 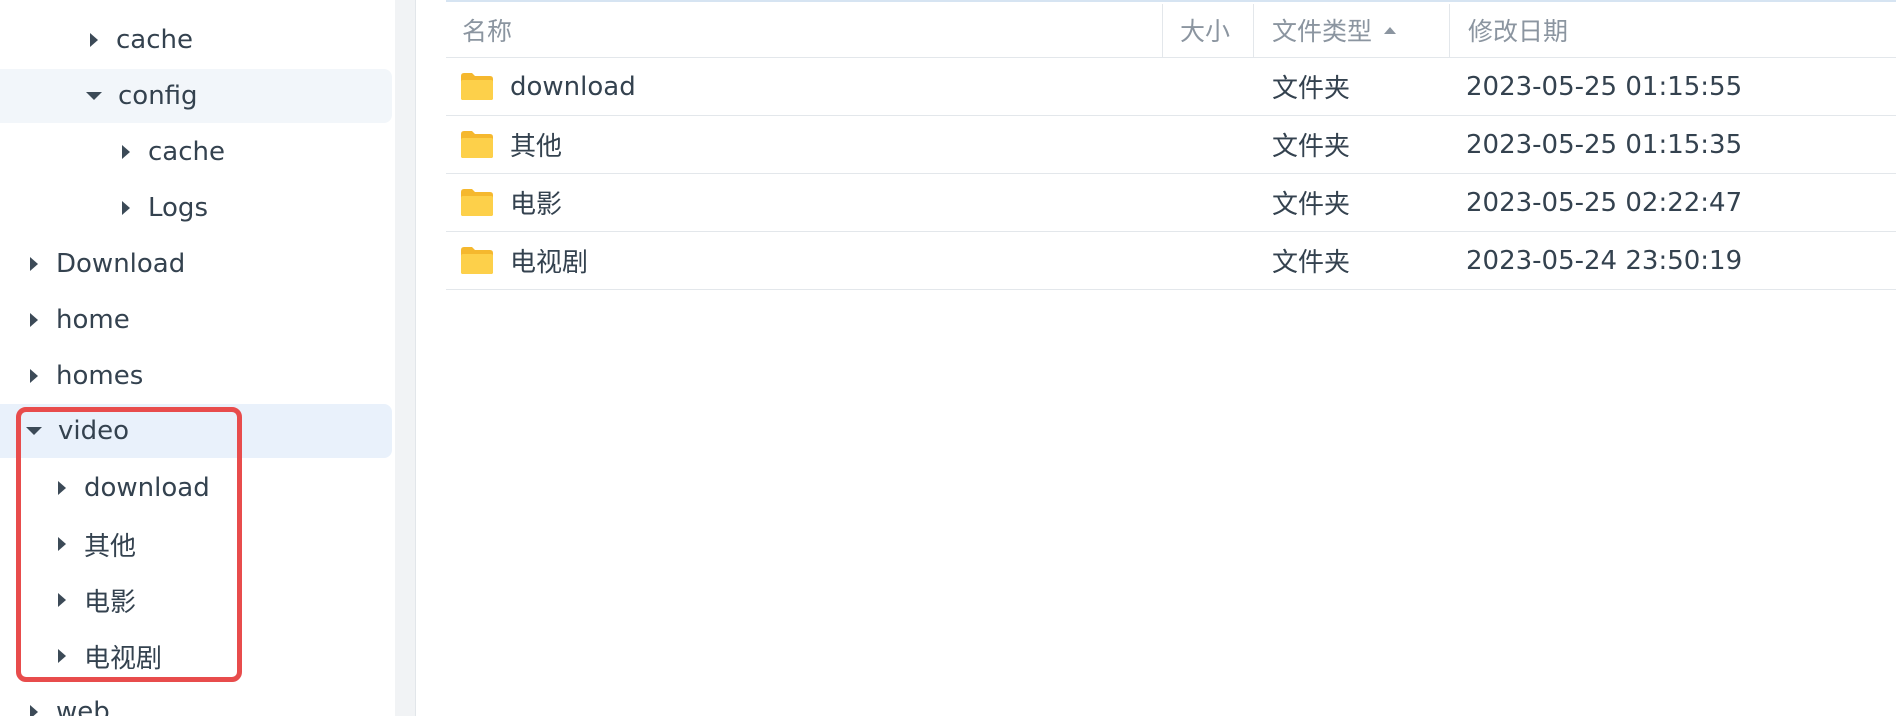 What do you see at coordinates (1171, 29) in the screenshot?
I see `table-header: 名称 大小 文件类型 修改日期` at bounding box center [1171, 29].